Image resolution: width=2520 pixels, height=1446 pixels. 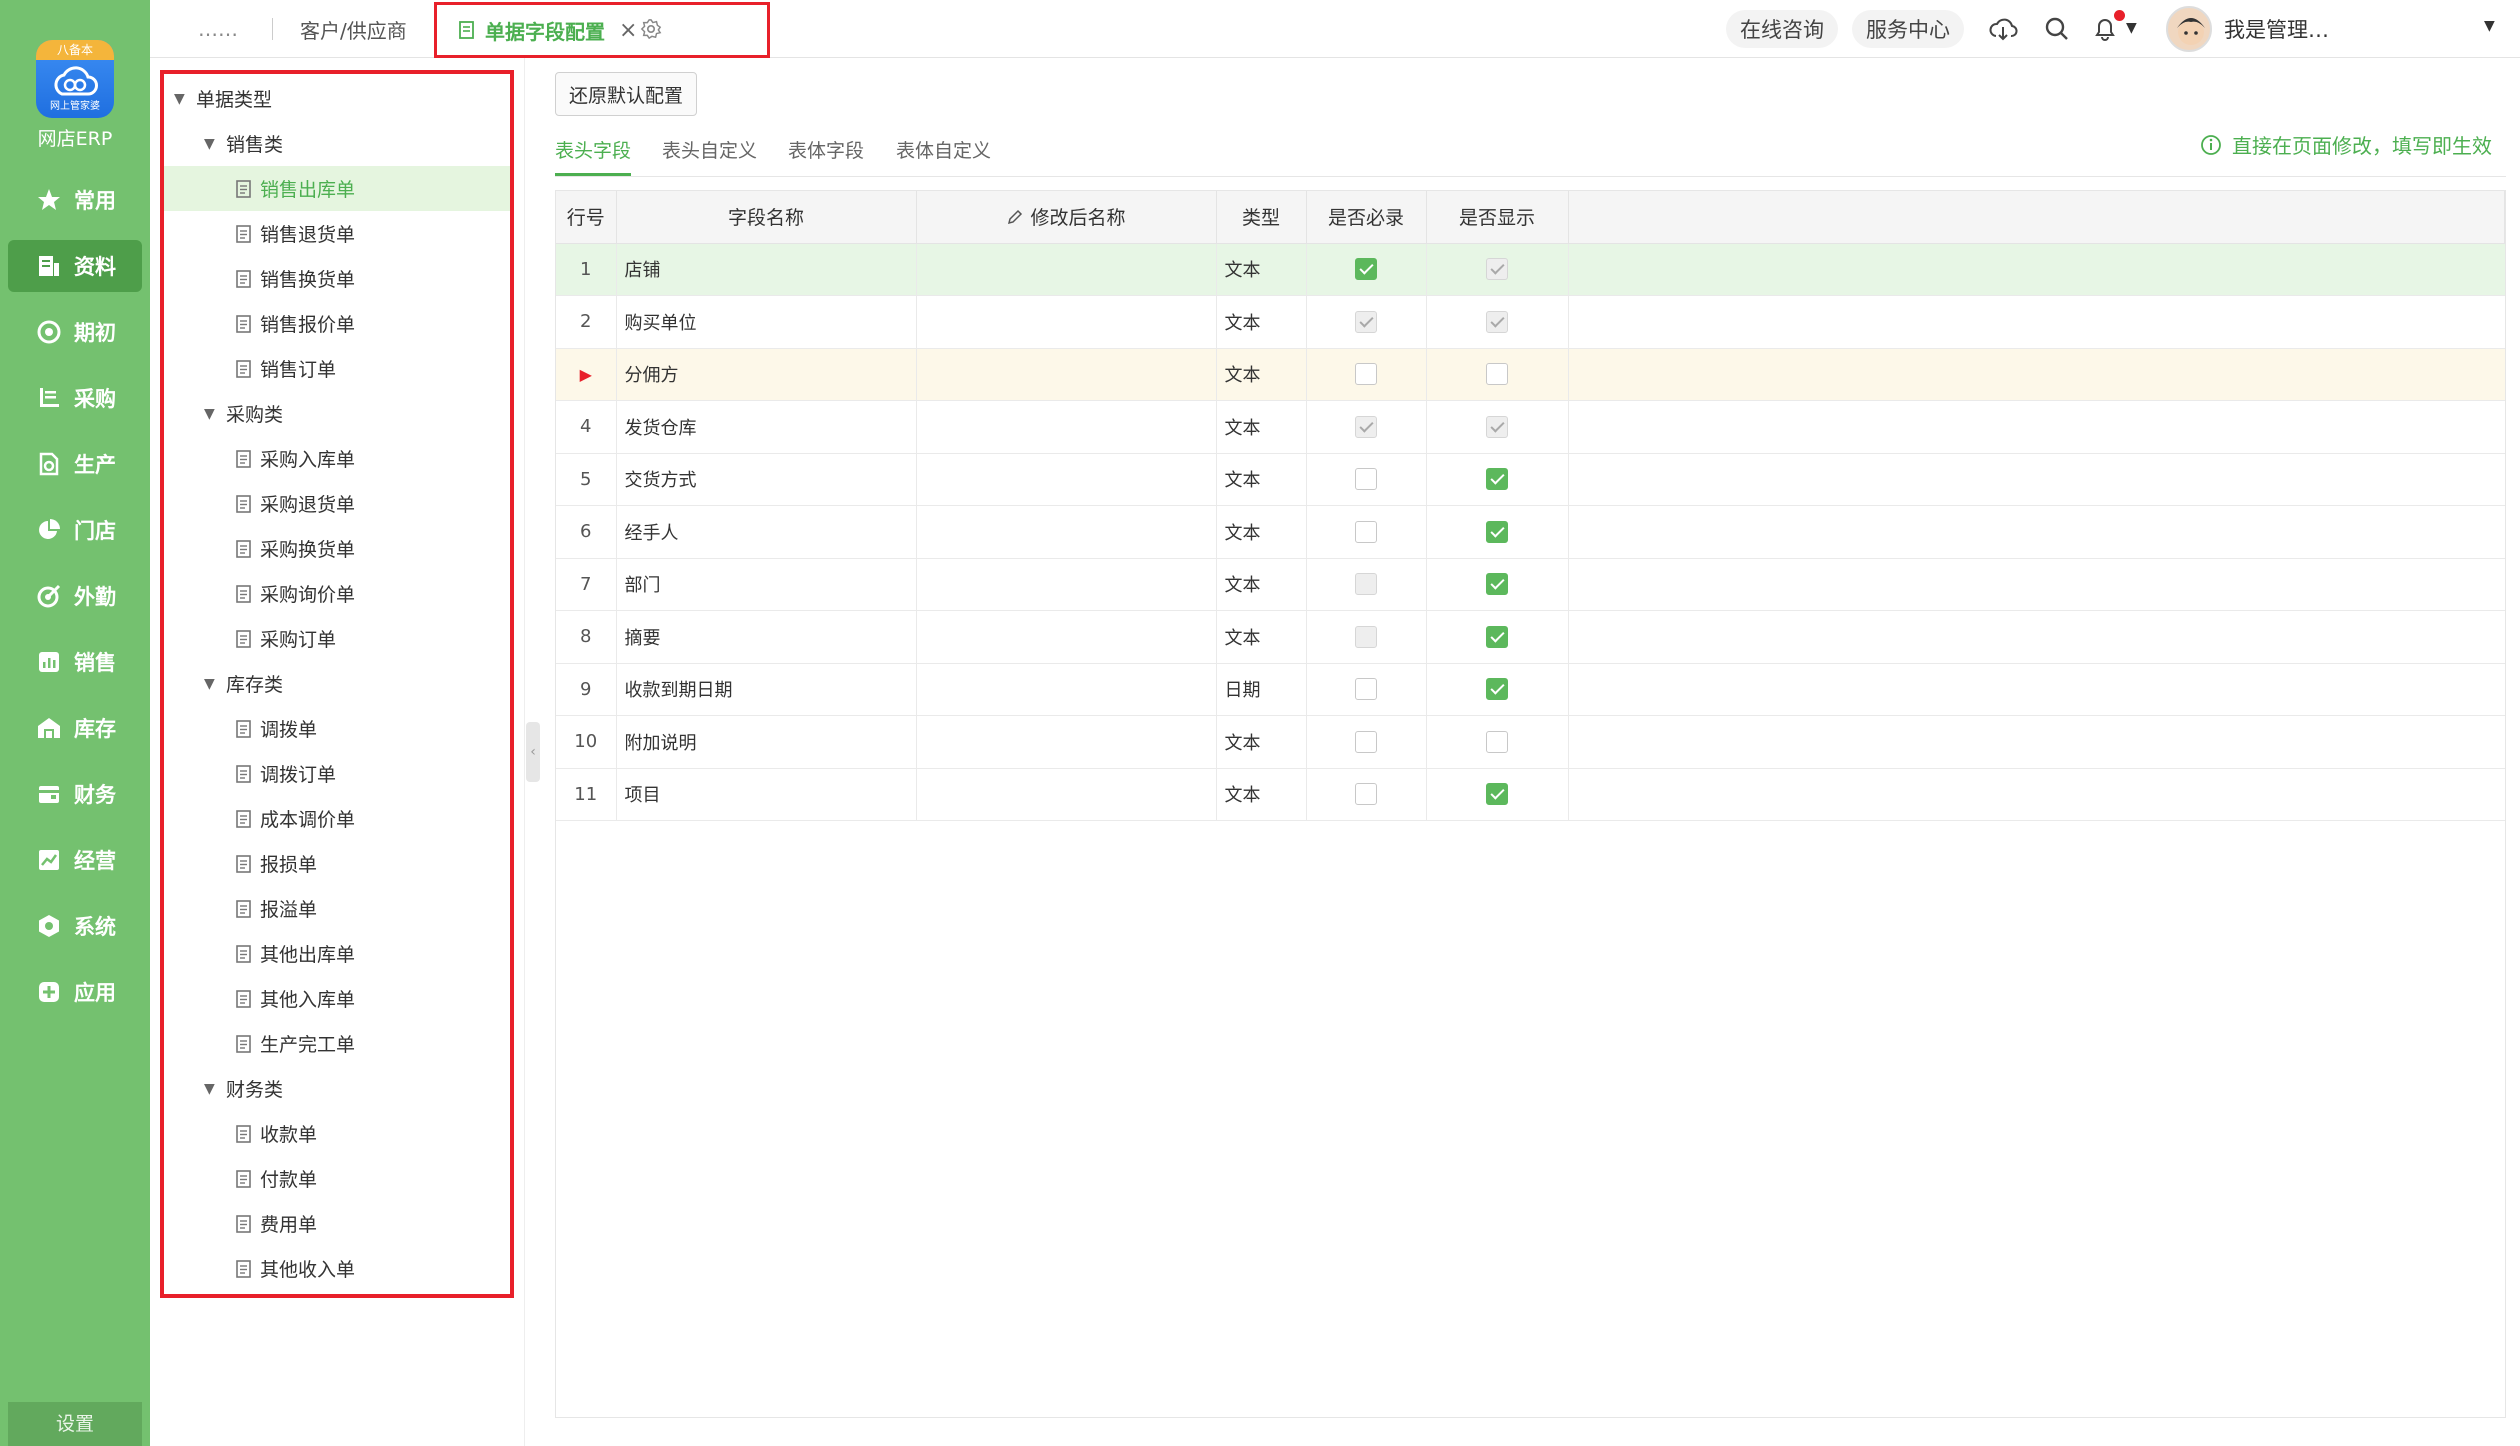 What do you see at coordinates (709, 156) in the screenshot?
I see `subtab-1: 表头自定义` at bounding box center [709, 156].